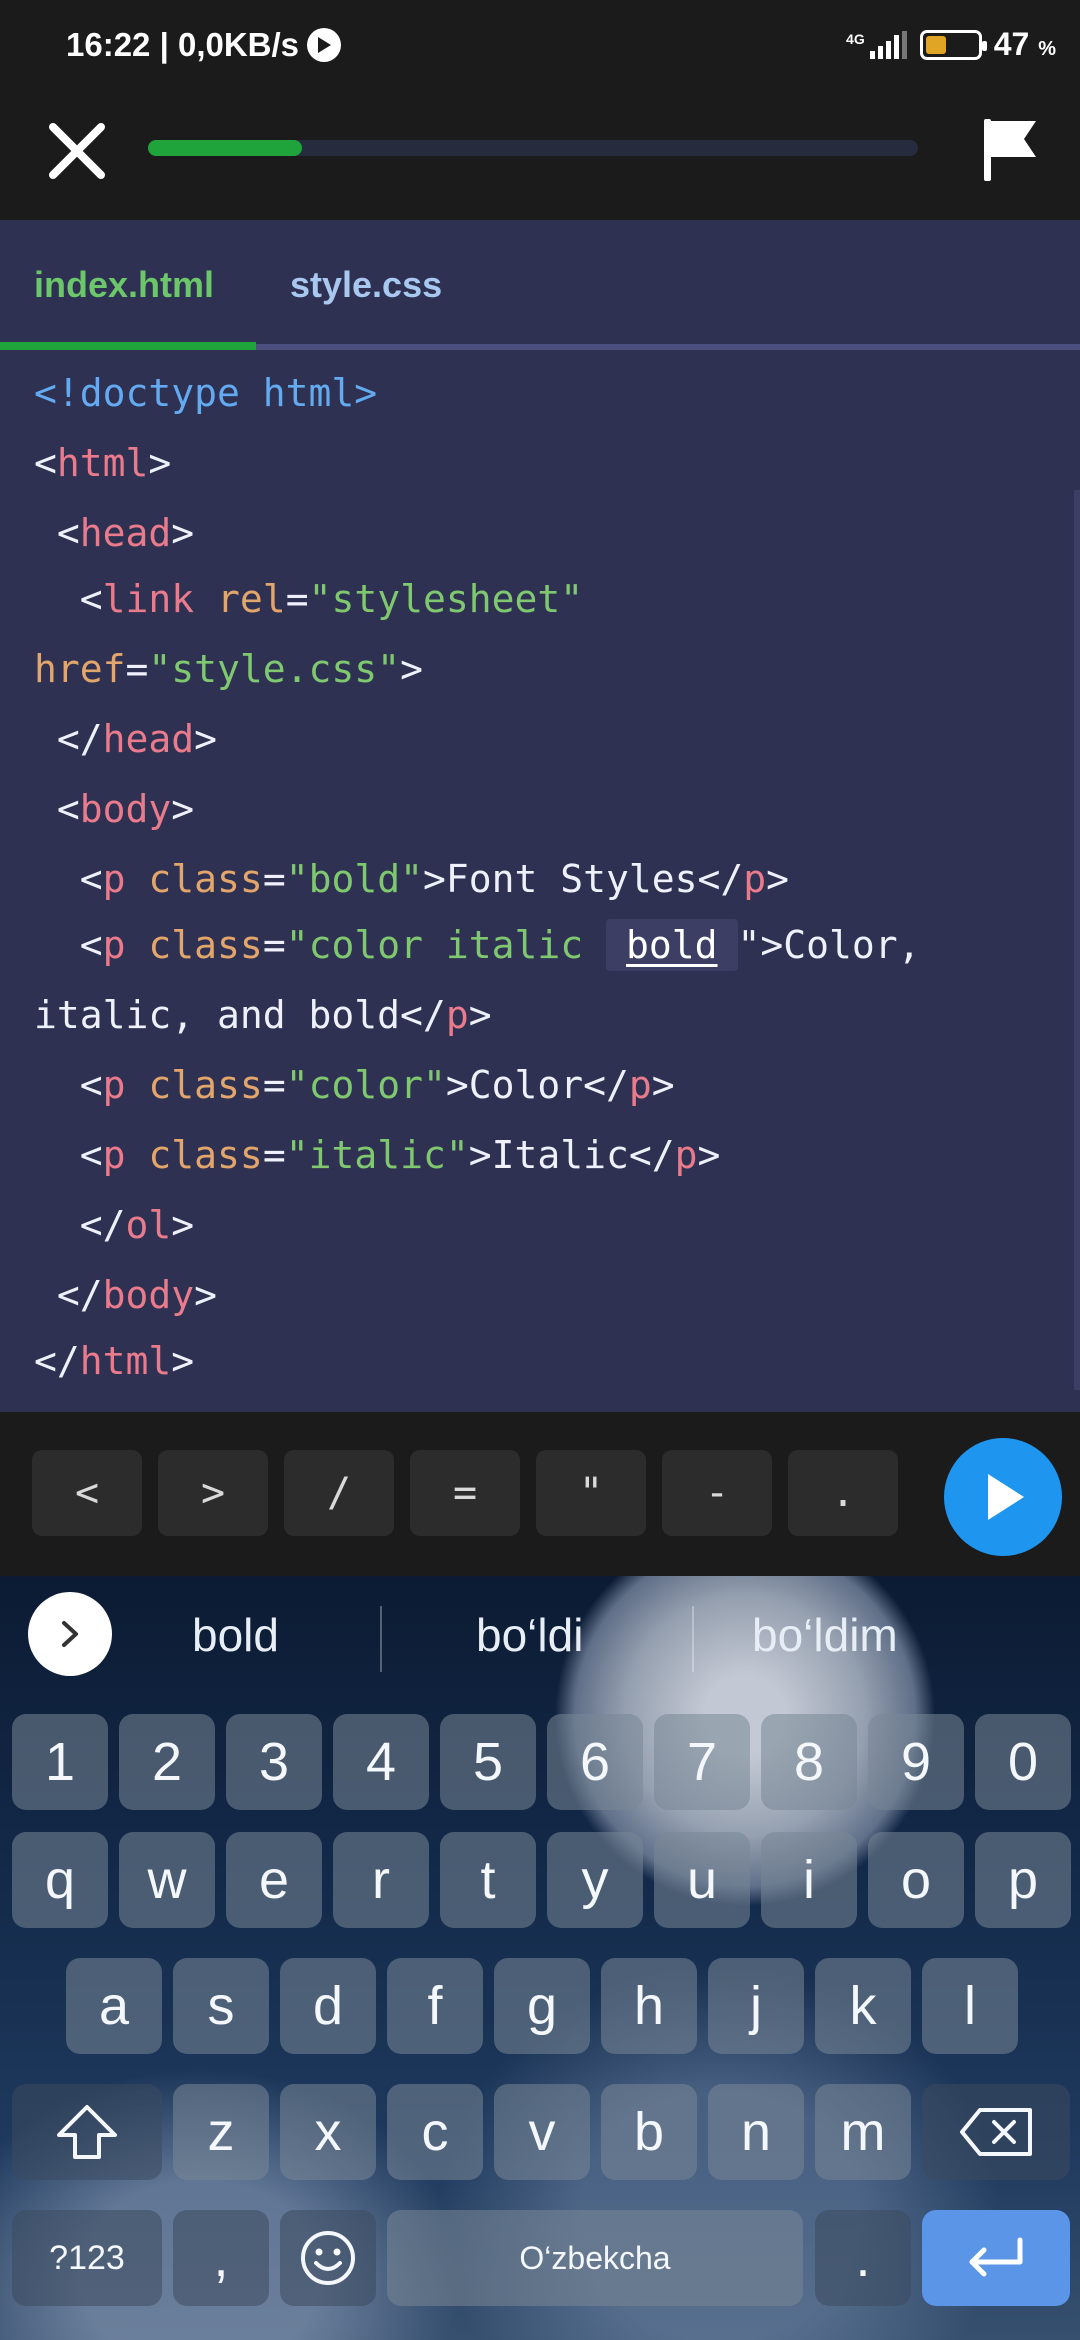 This screenshot has height=2340, width=1080. I want to click on key-2: 2, so click(167, 1762).